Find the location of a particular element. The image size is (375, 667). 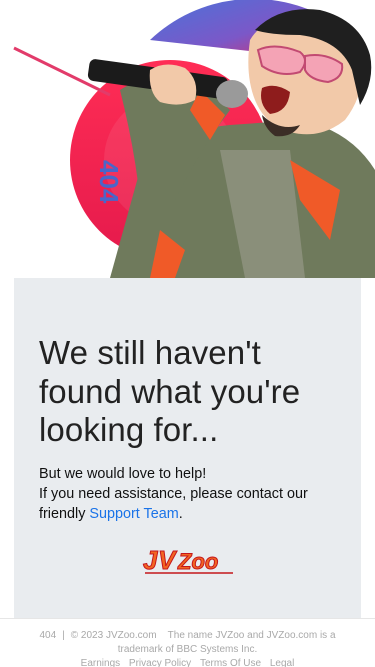

jvzoo-logo: J V Zoo is located at coordinates (189, 559).